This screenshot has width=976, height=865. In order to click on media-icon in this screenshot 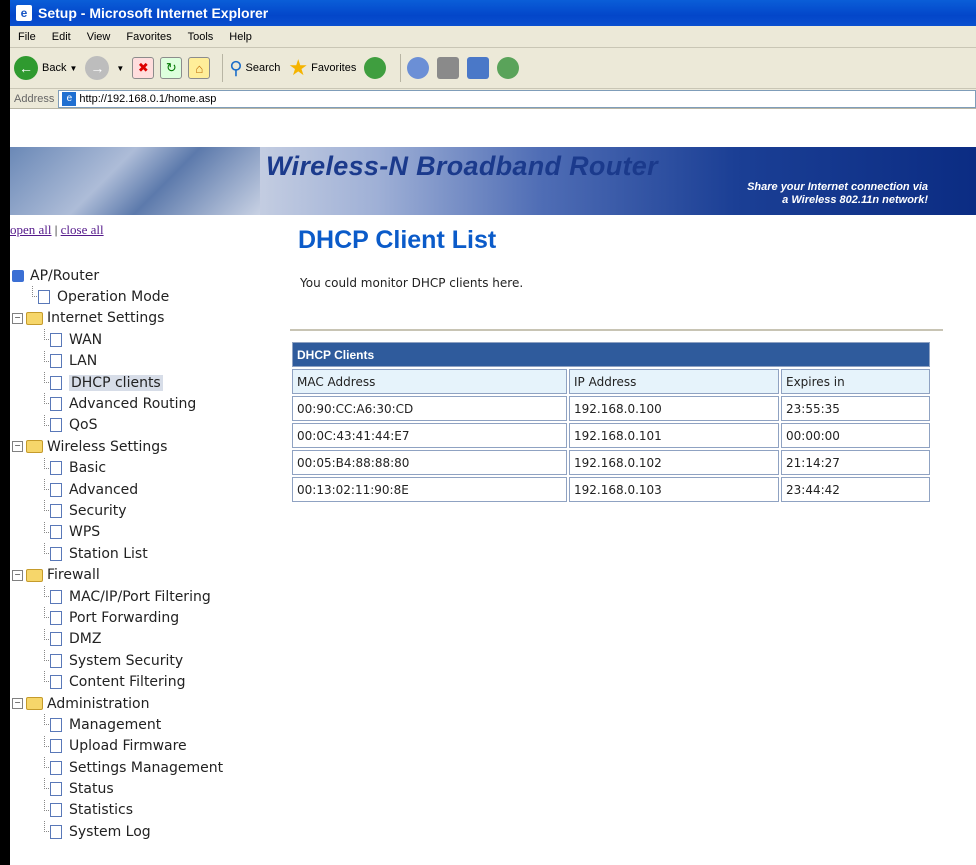, I will do `click(375, 68)`.